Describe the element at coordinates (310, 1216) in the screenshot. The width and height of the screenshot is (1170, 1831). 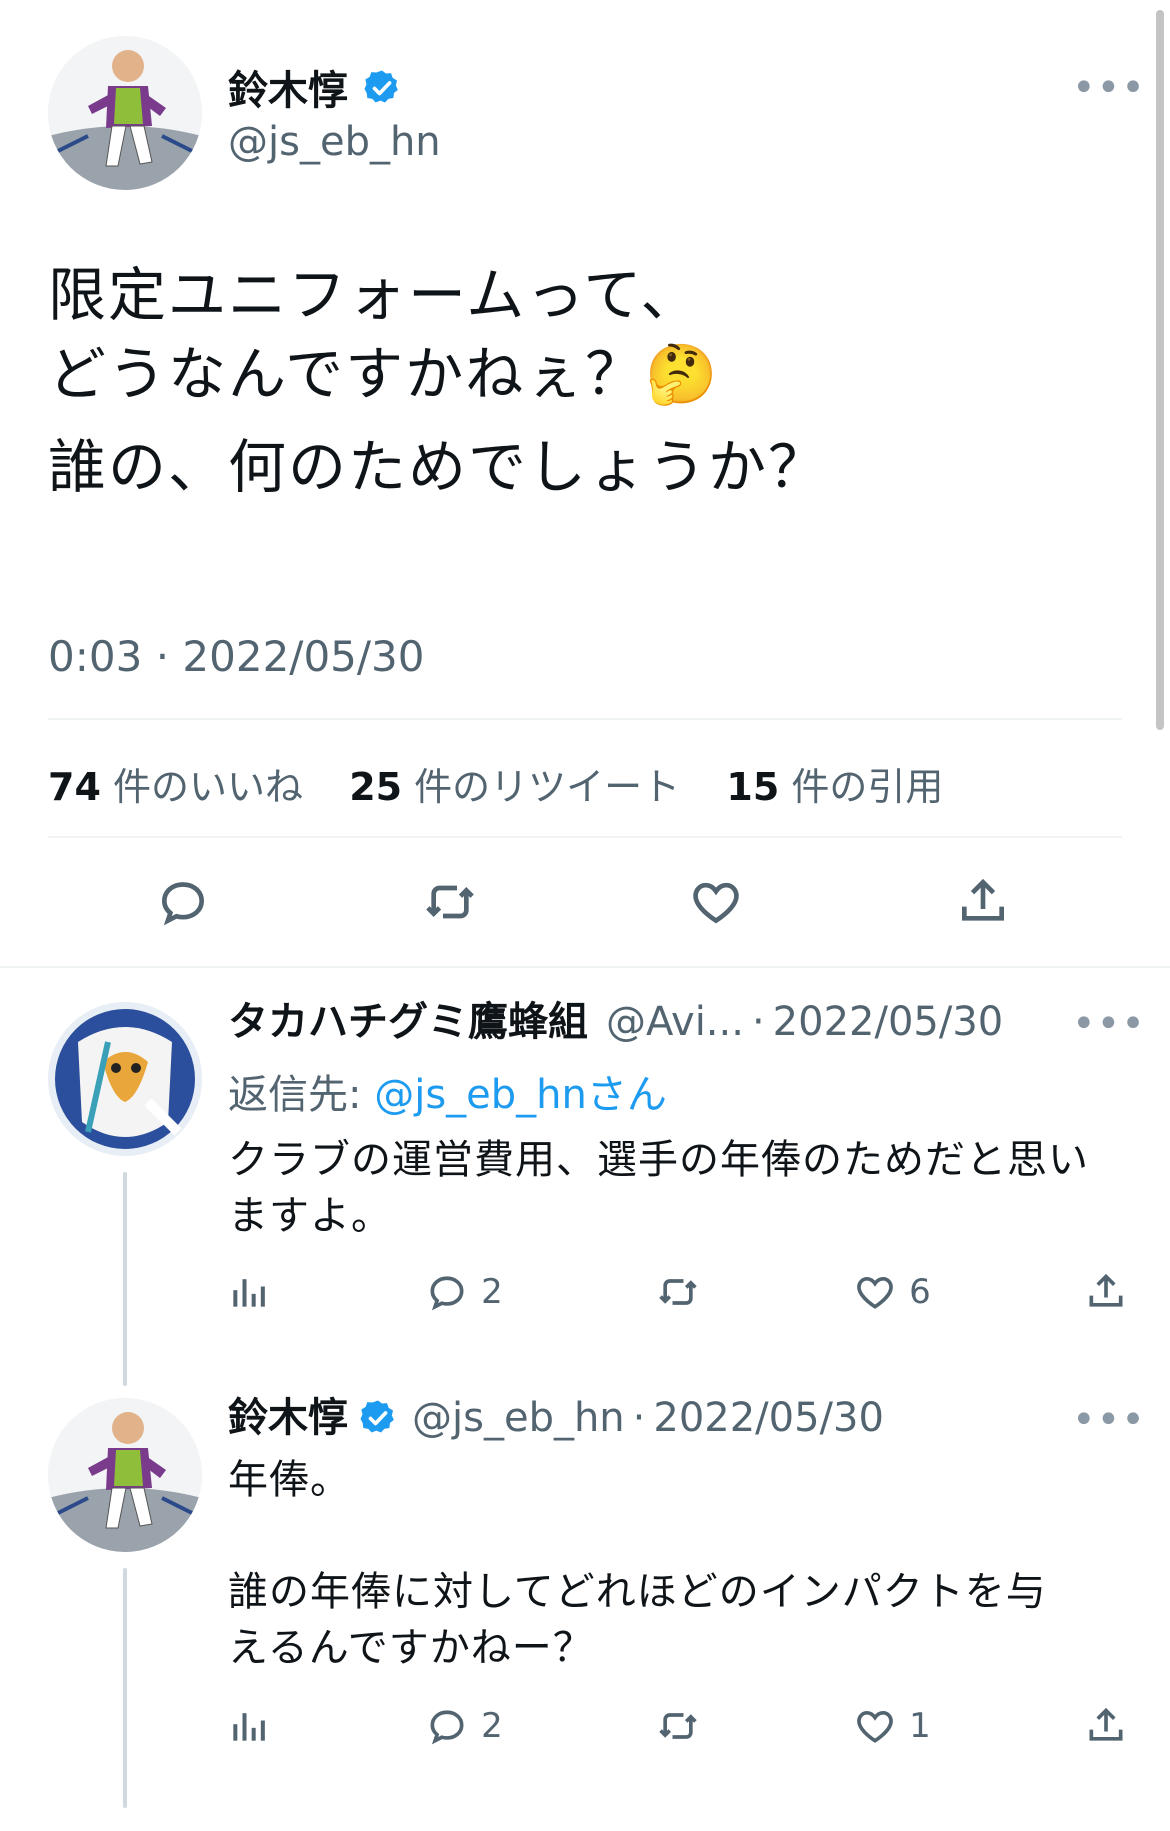
I see `reply-text-line: ますよ。` at that location.